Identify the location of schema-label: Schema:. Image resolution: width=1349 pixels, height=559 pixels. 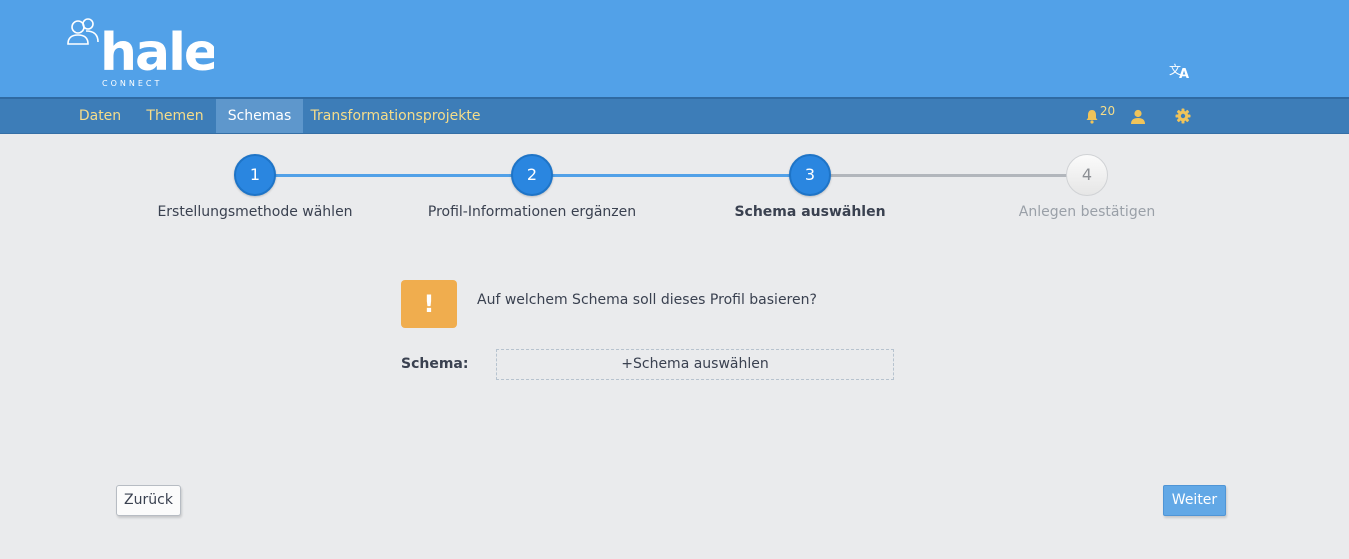
(435, 364).